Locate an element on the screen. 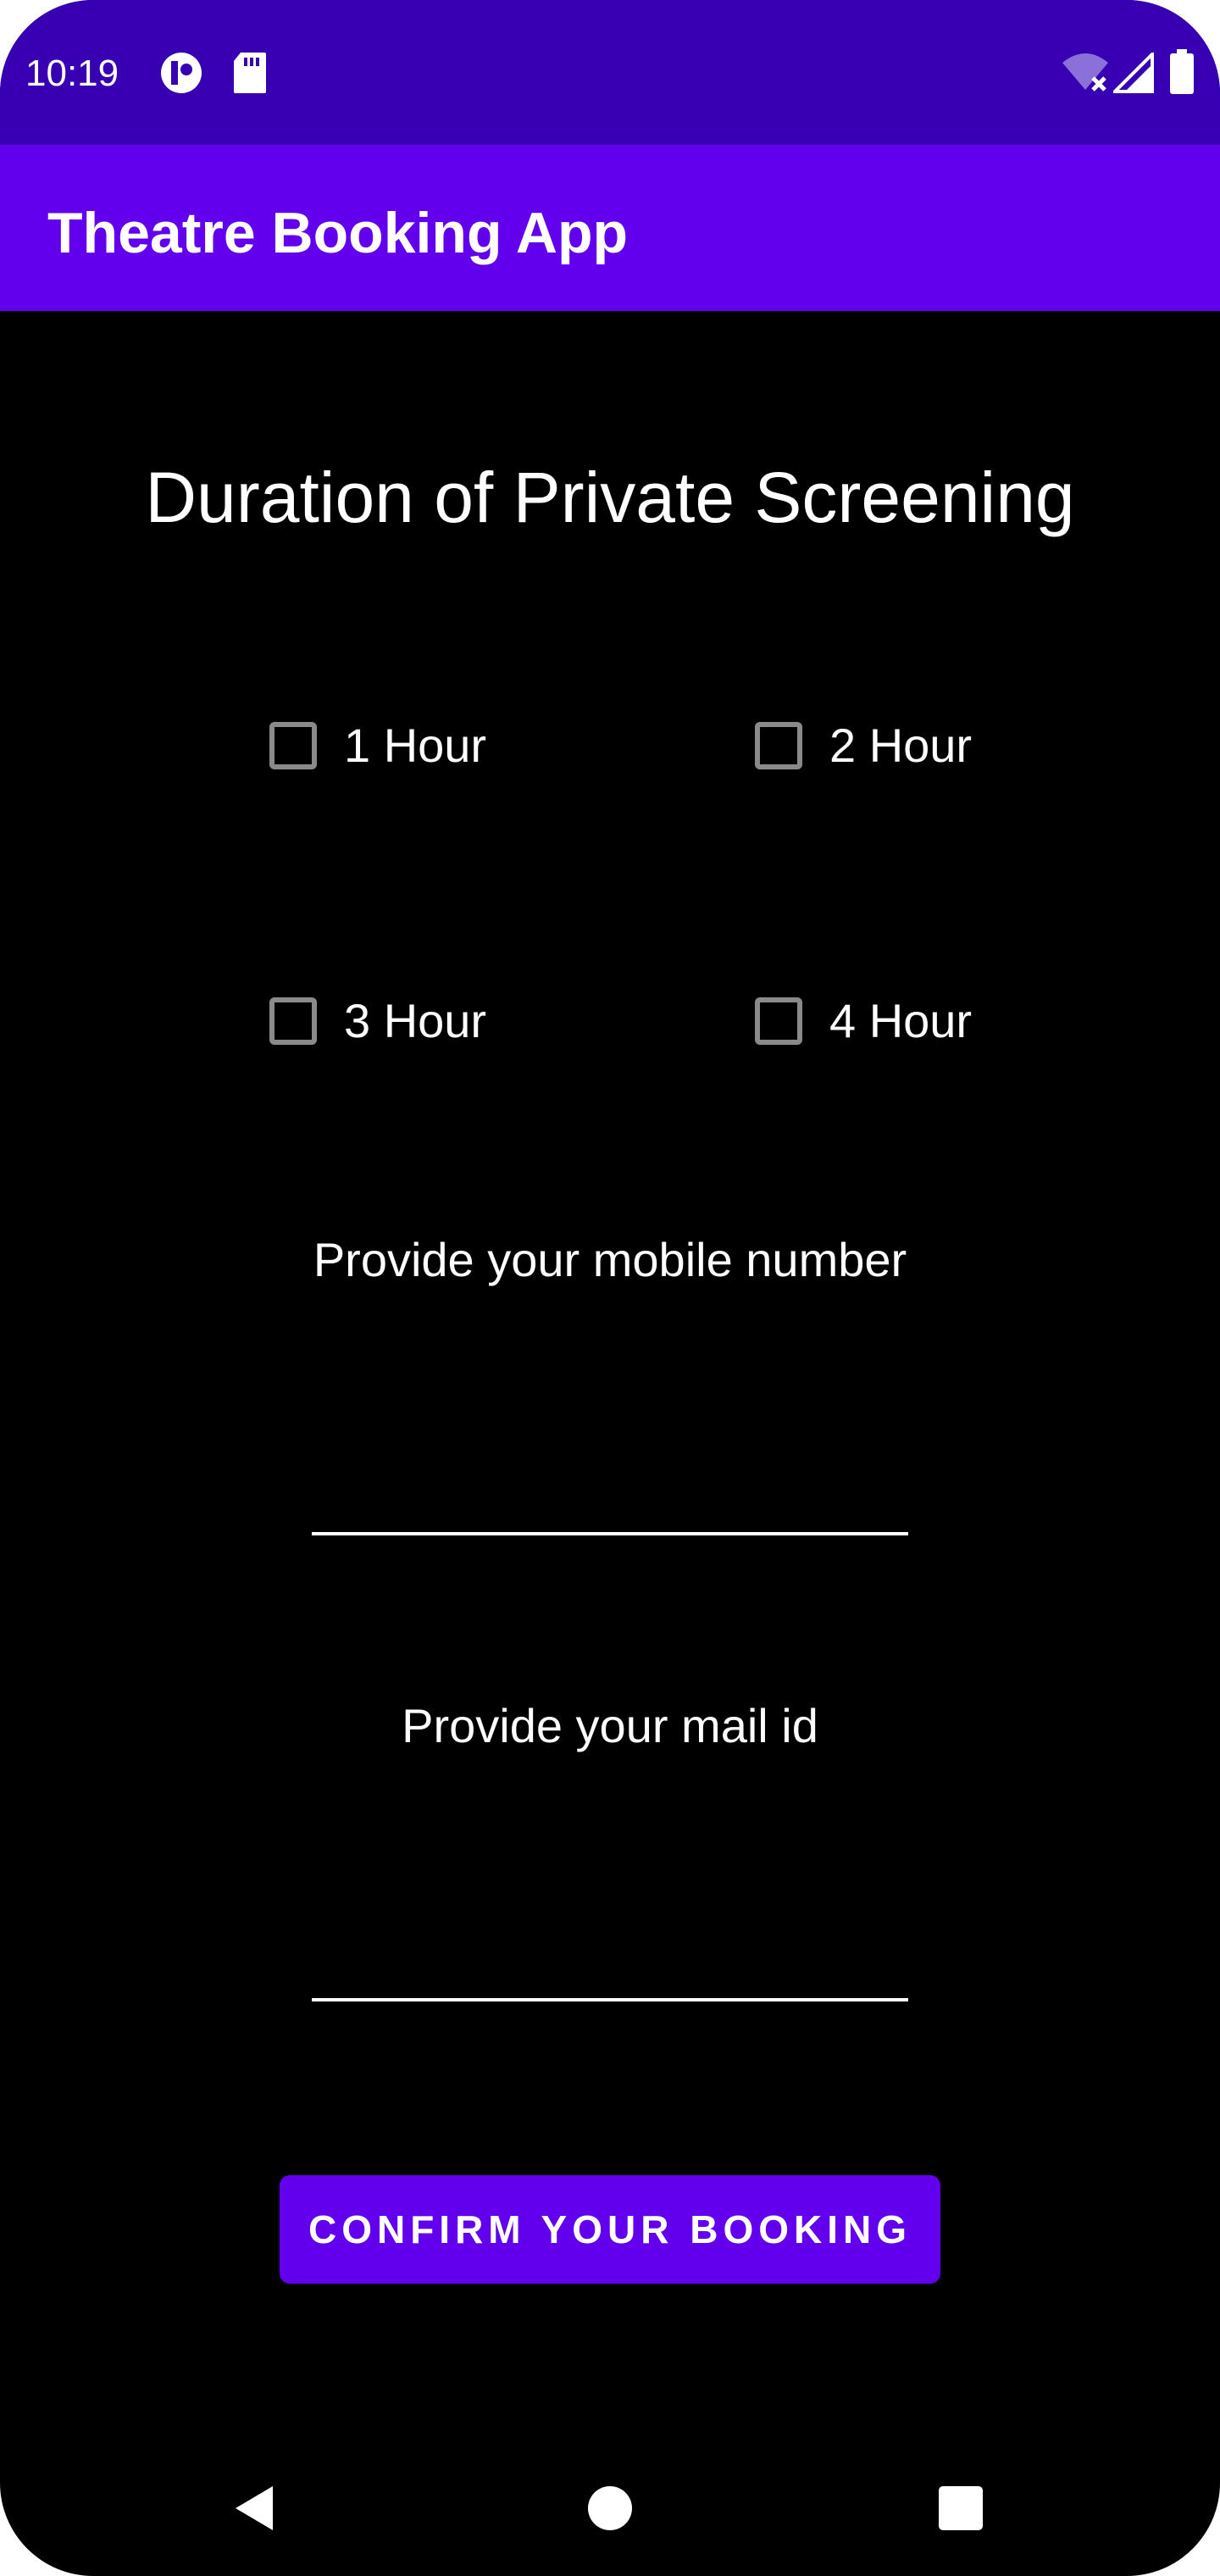 The height and width of the screenshot is (2576, 1220). checkbox-label: 2 Hour is located at coordinates (901, 745).